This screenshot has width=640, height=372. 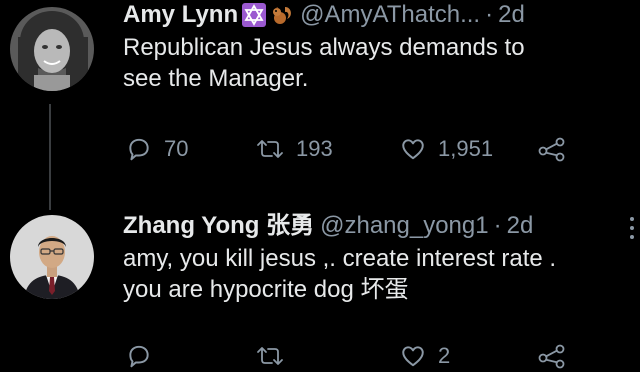 I want to click on retweet-count: 193, so click(x=314, y=148).